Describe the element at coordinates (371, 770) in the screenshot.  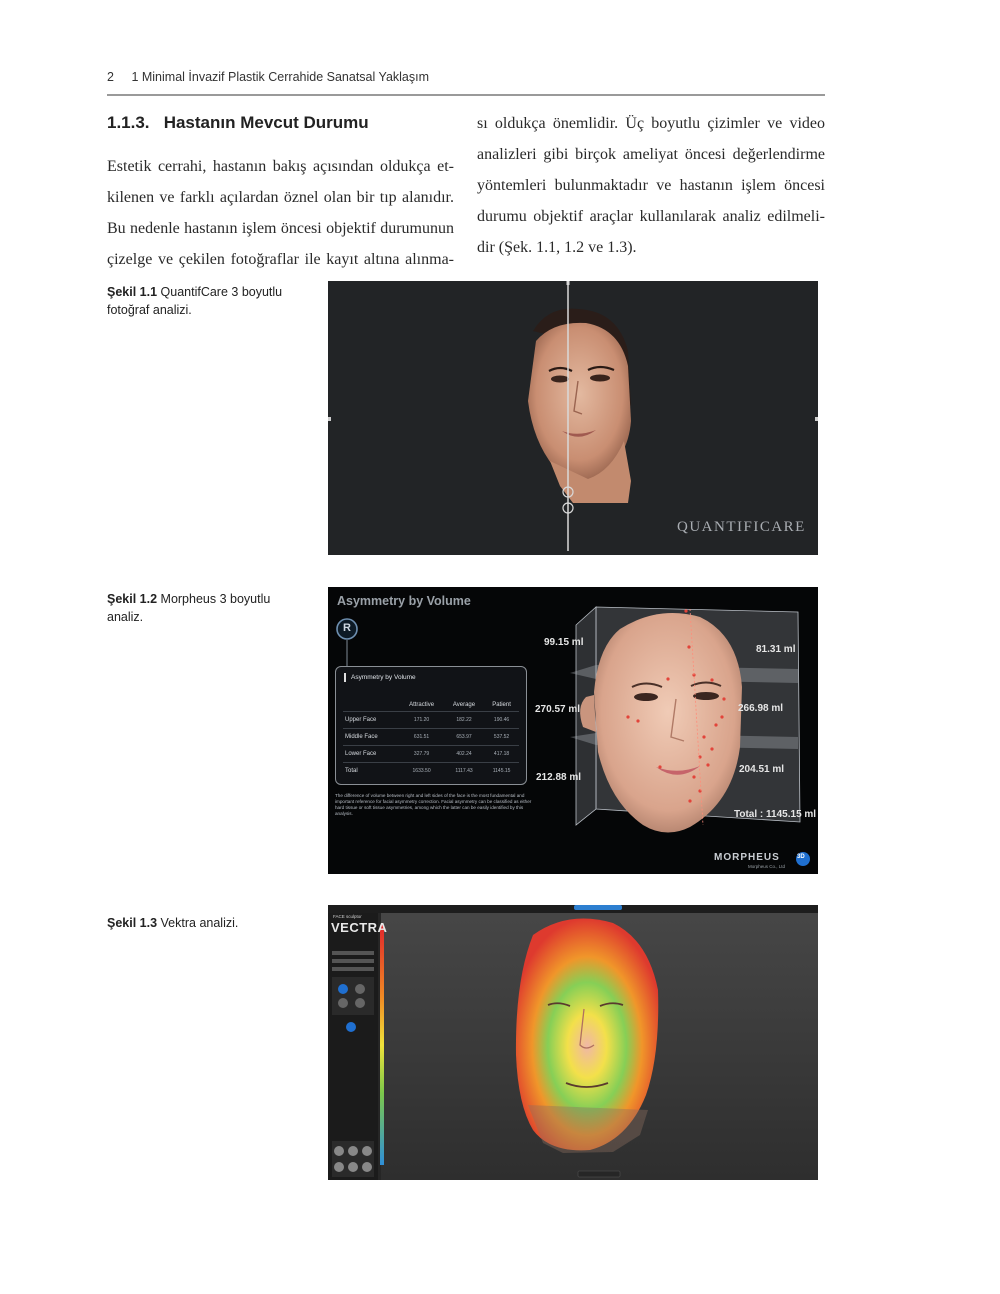
I see `row-label: Total` at that location.